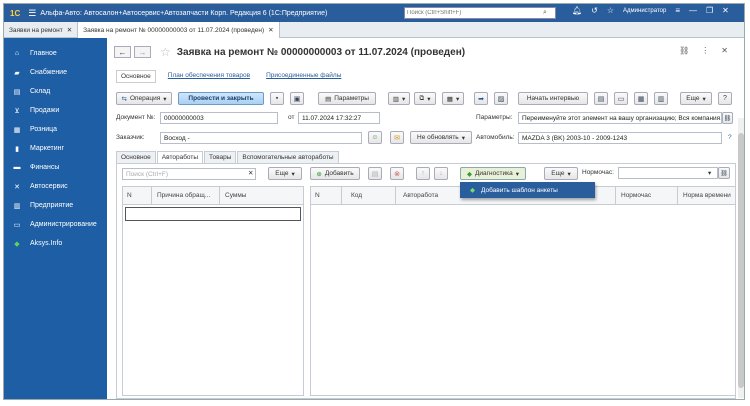 Image resolution: width=750 pixels, height=406 pixels. I want to click on close-icon: ✕, so click(724, 50).